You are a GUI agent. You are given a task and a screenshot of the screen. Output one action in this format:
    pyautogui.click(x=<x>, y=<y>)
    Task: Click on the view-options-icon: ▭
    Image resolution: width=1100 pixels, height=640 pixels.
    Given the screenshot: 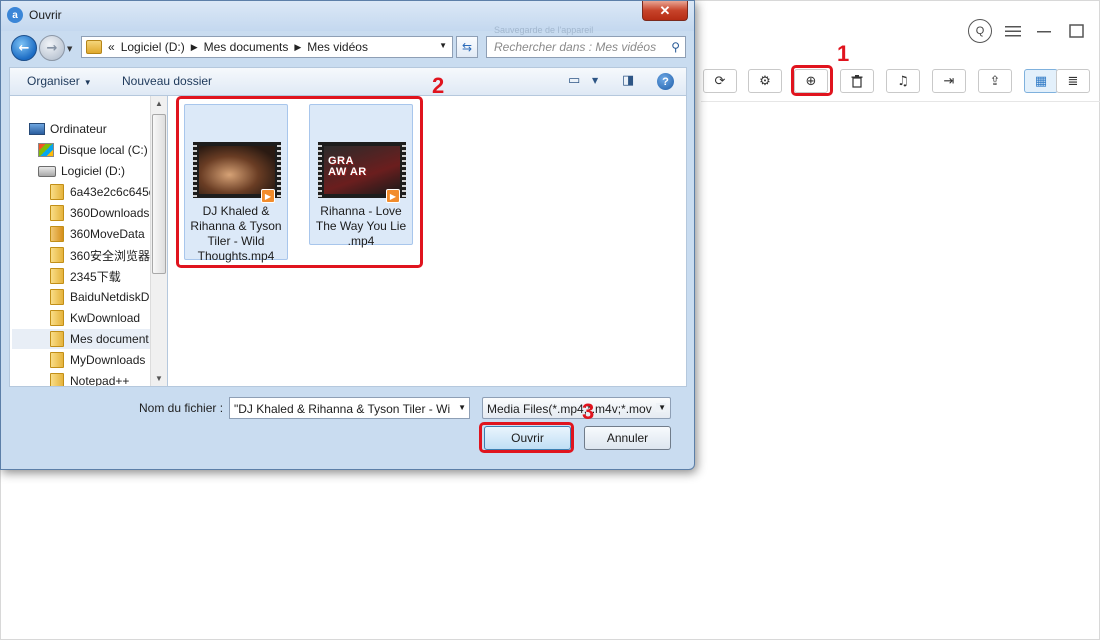 What is the action you would take?
    pyautogui.click(x=574, y=80)
    